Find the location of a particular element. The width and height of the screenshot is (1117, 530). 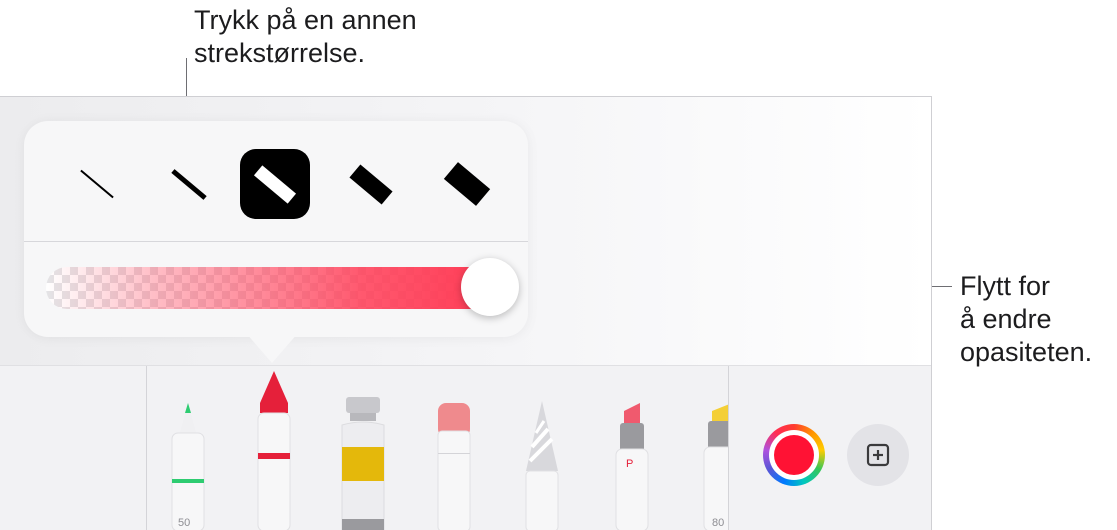

svg-text: P is located at coordinates (629, 464).